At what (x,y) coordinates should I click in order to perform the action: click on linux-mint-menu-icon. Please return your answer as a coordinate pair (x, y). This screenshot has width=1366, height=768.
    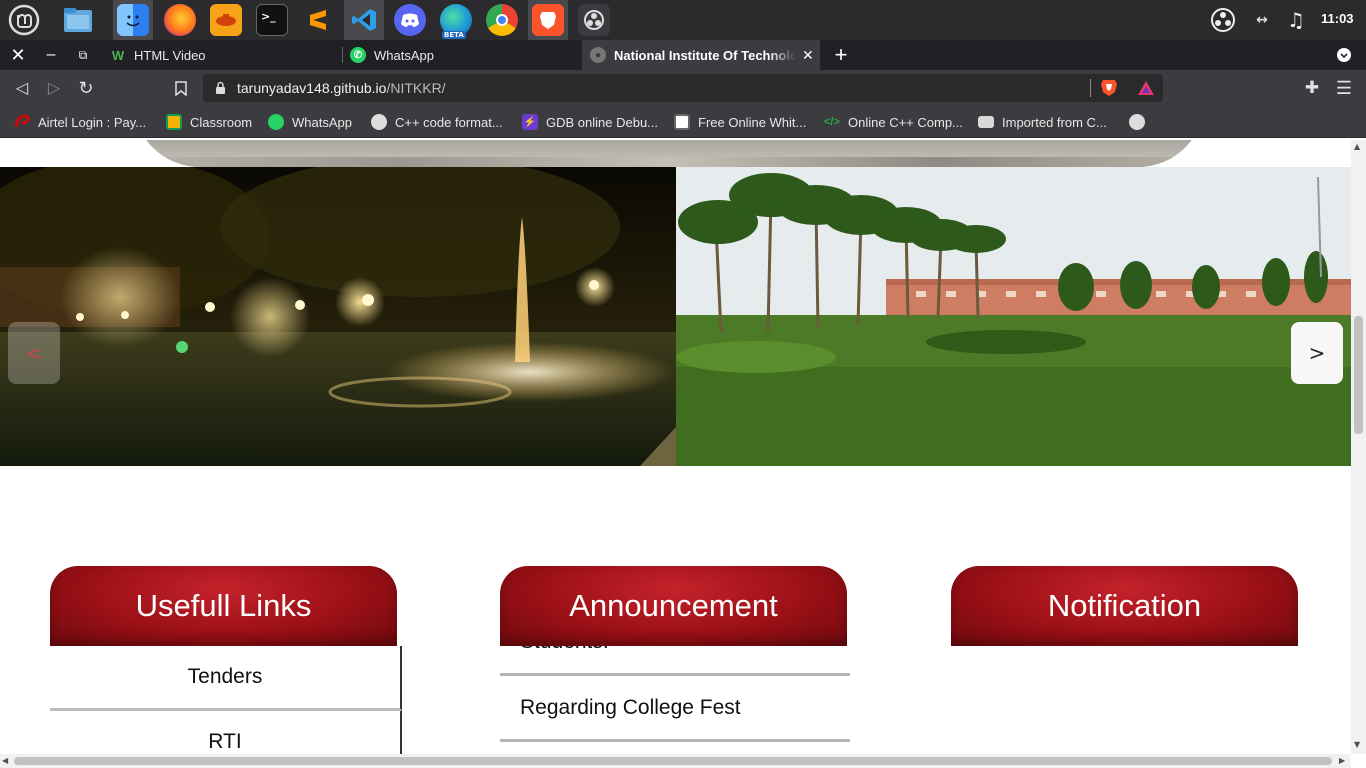
    Looking at the image, I should click on (24, 20).